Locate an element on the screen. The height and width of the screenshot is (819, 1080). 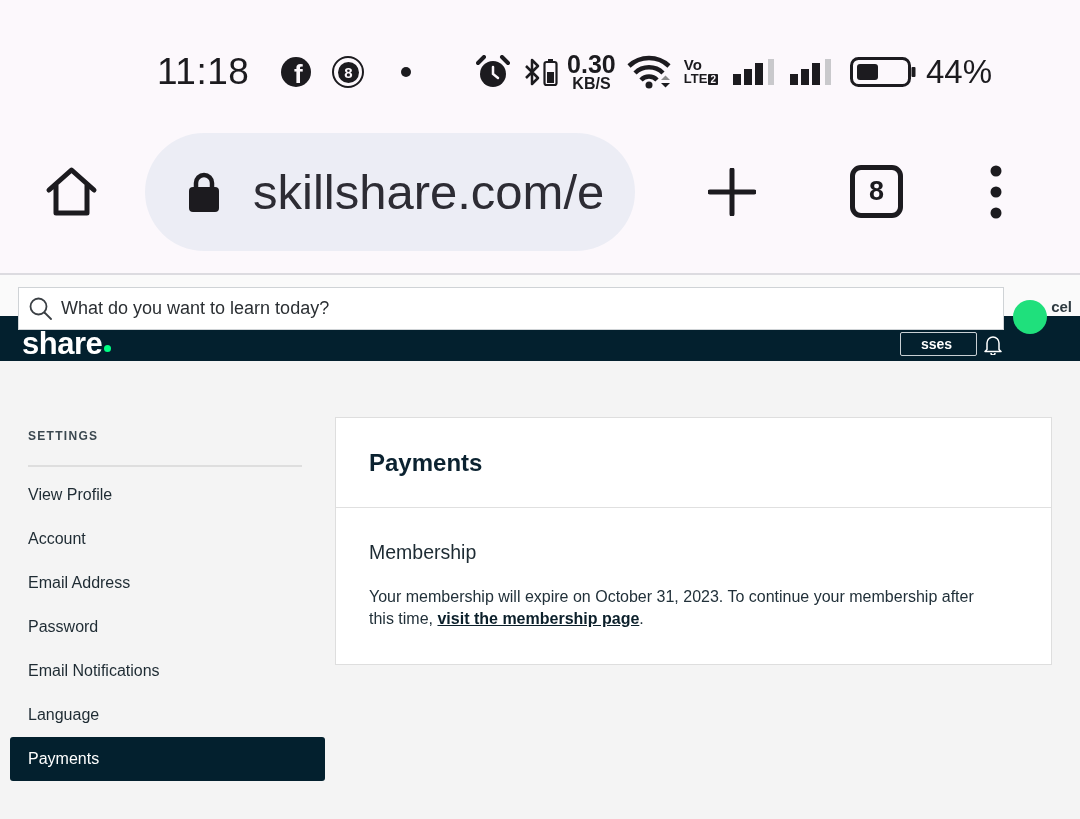
network-speed: 0.30 is located at coordinates (591, 64).